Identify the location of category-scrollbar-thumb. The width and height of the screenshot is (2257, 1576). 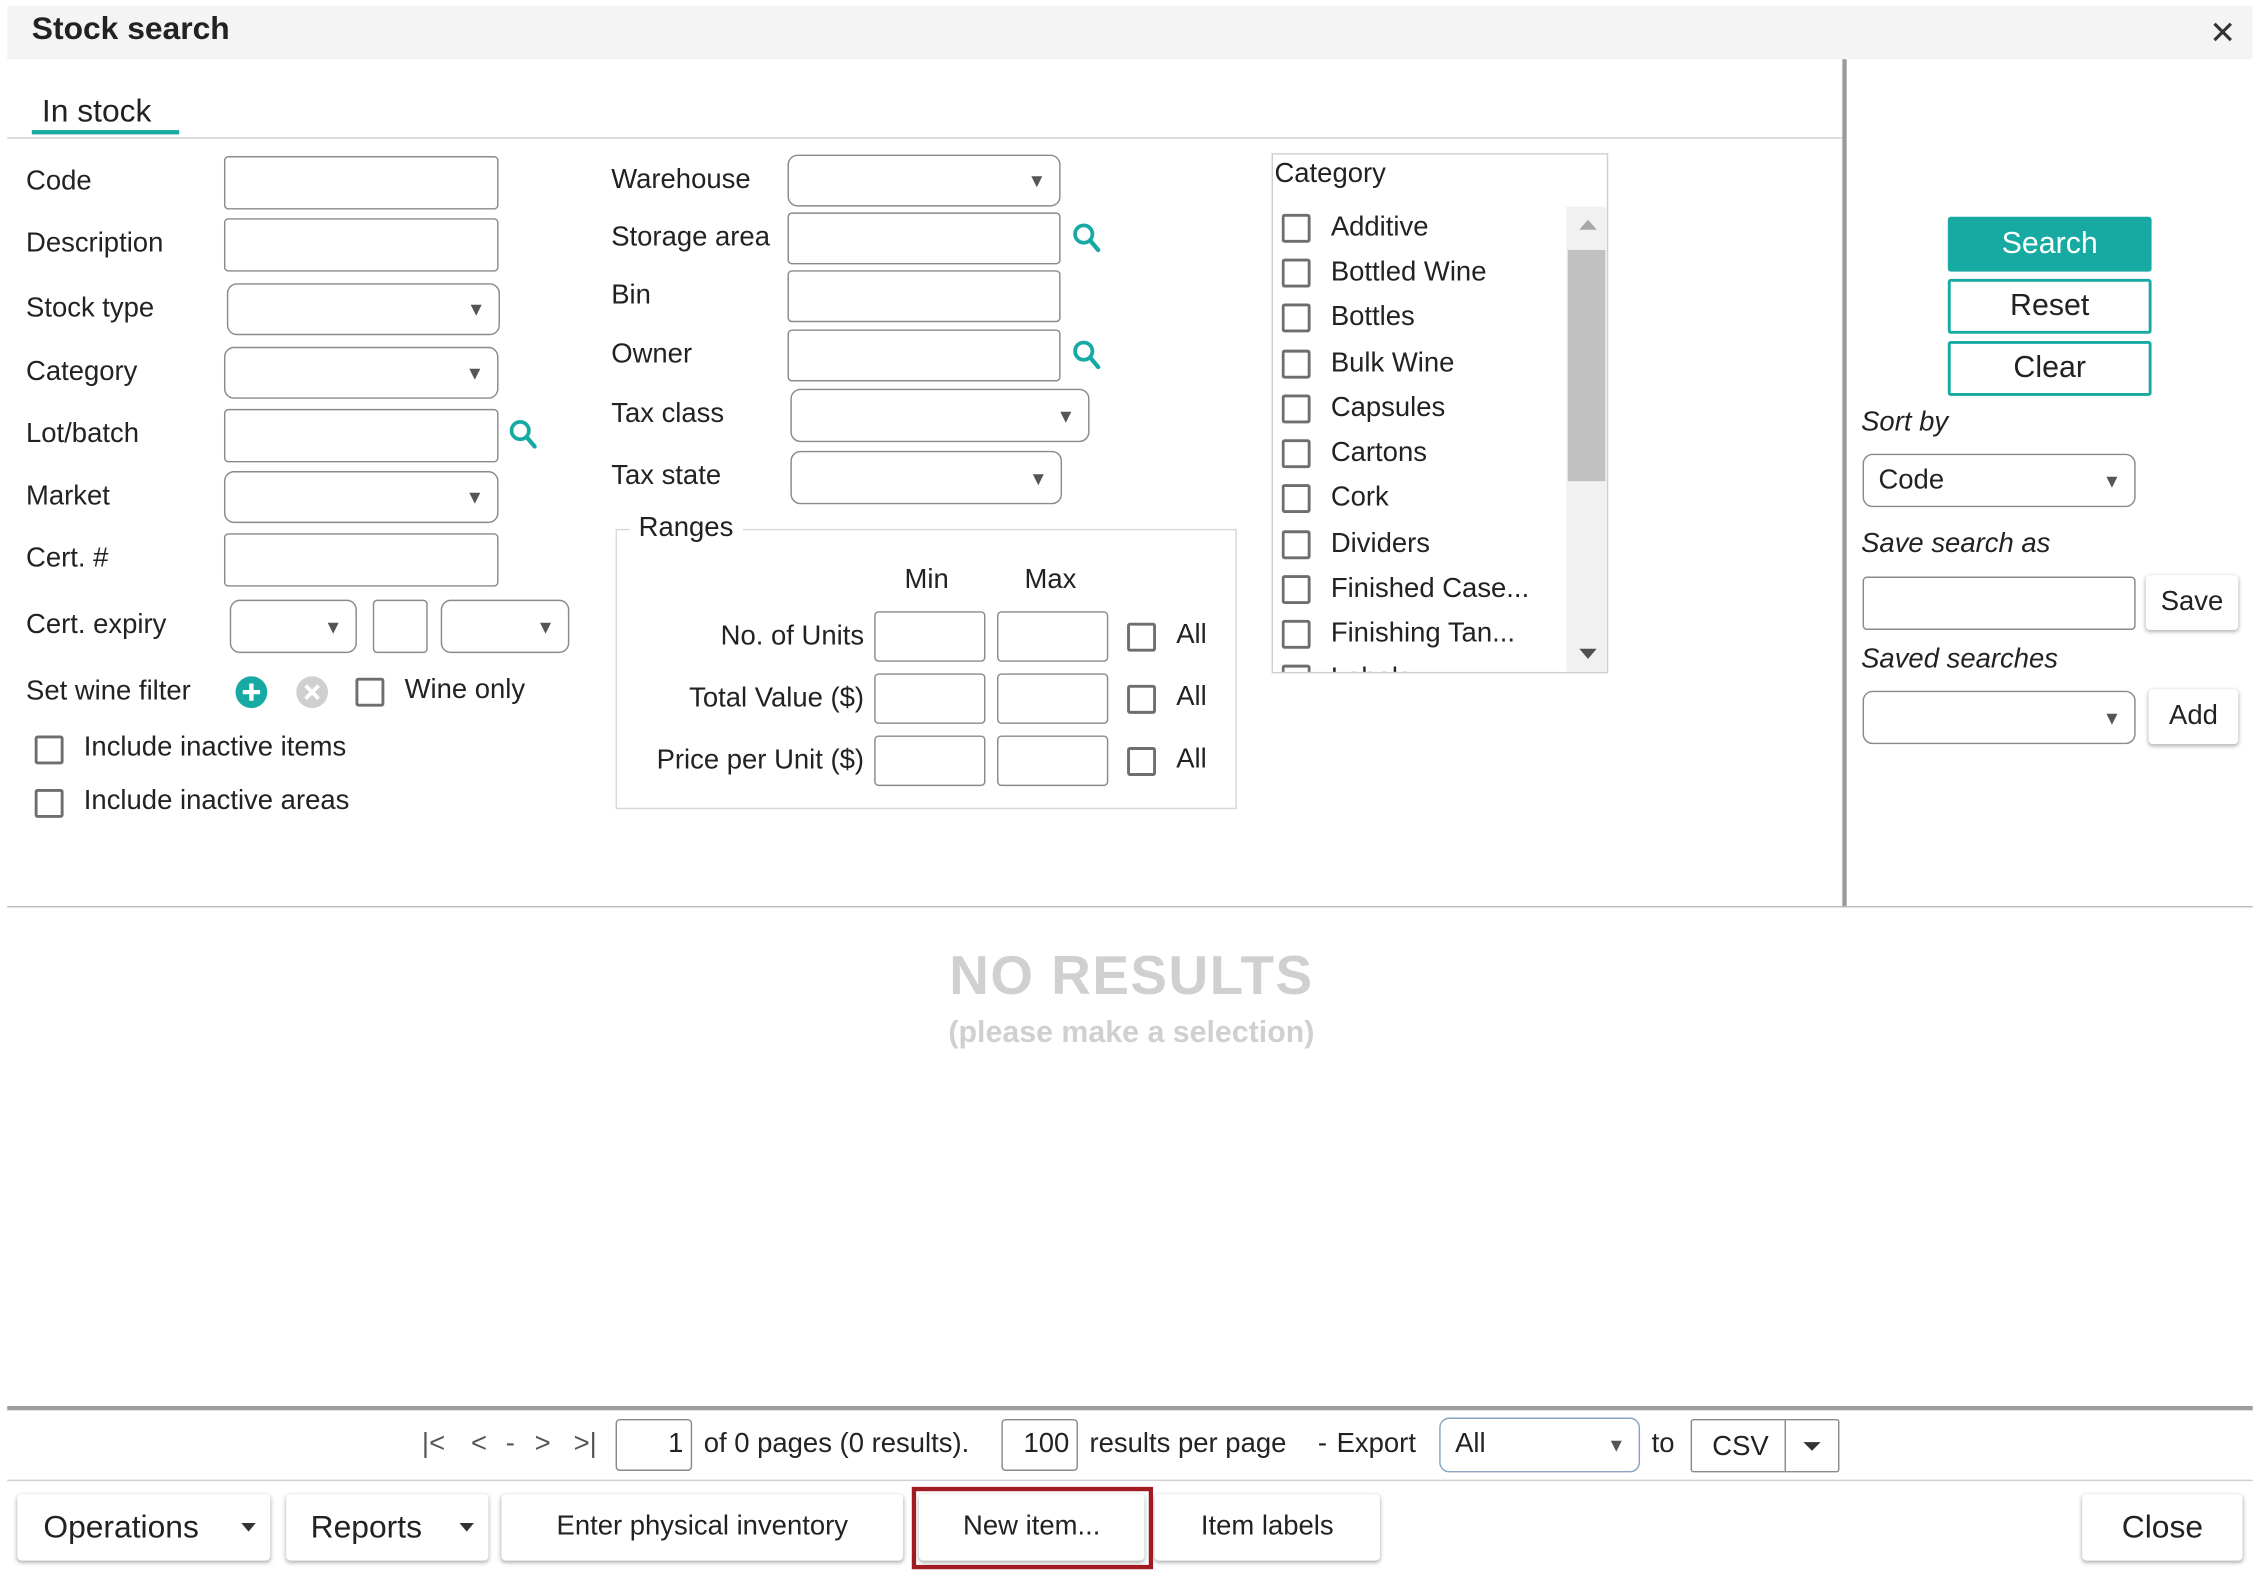
(1586, 365).